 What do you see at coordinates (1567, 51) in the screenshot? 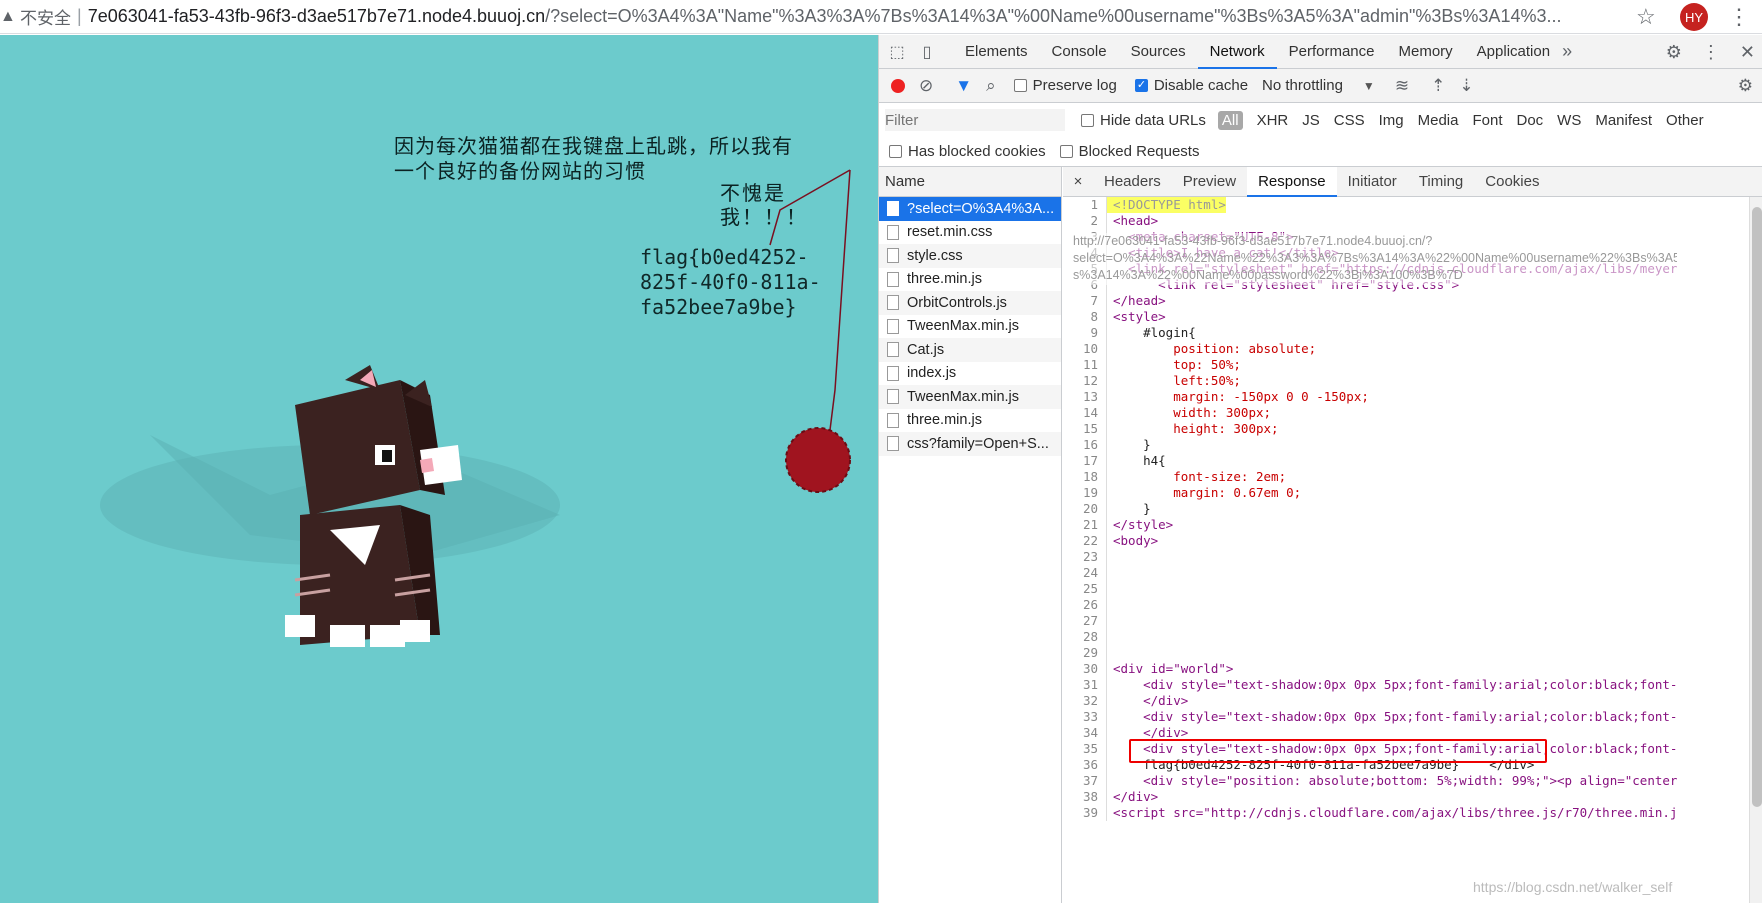
I see `more-tabs-icon: »` at bounding box center [1567, 51].